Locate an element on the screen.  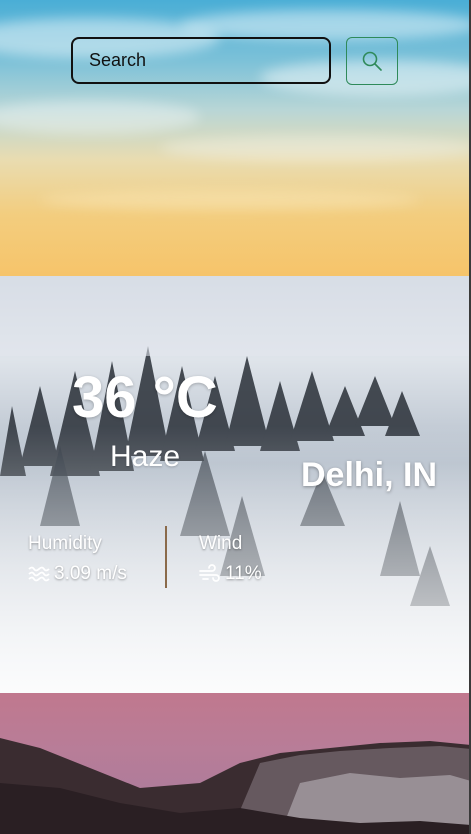
search-button is located at coordinates (372, 61).